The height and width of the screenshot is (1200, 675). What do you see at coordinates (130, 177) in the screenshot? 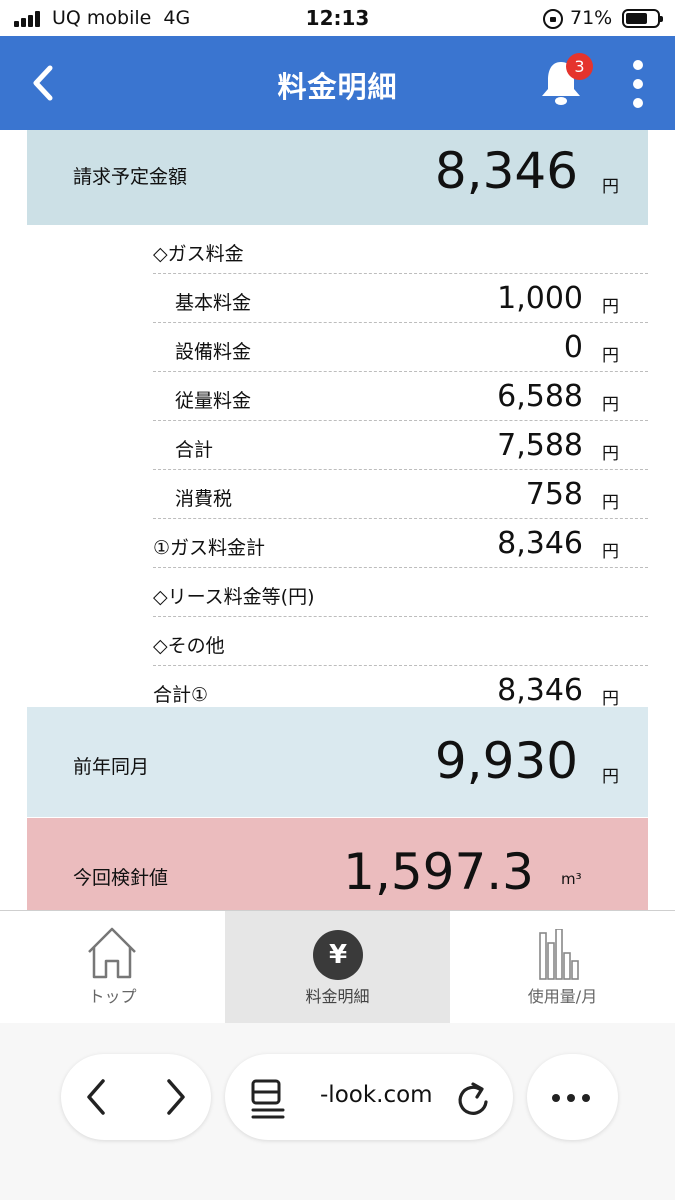
I see `billing-label: 請求予定金額` at bounding box center [130, 177].